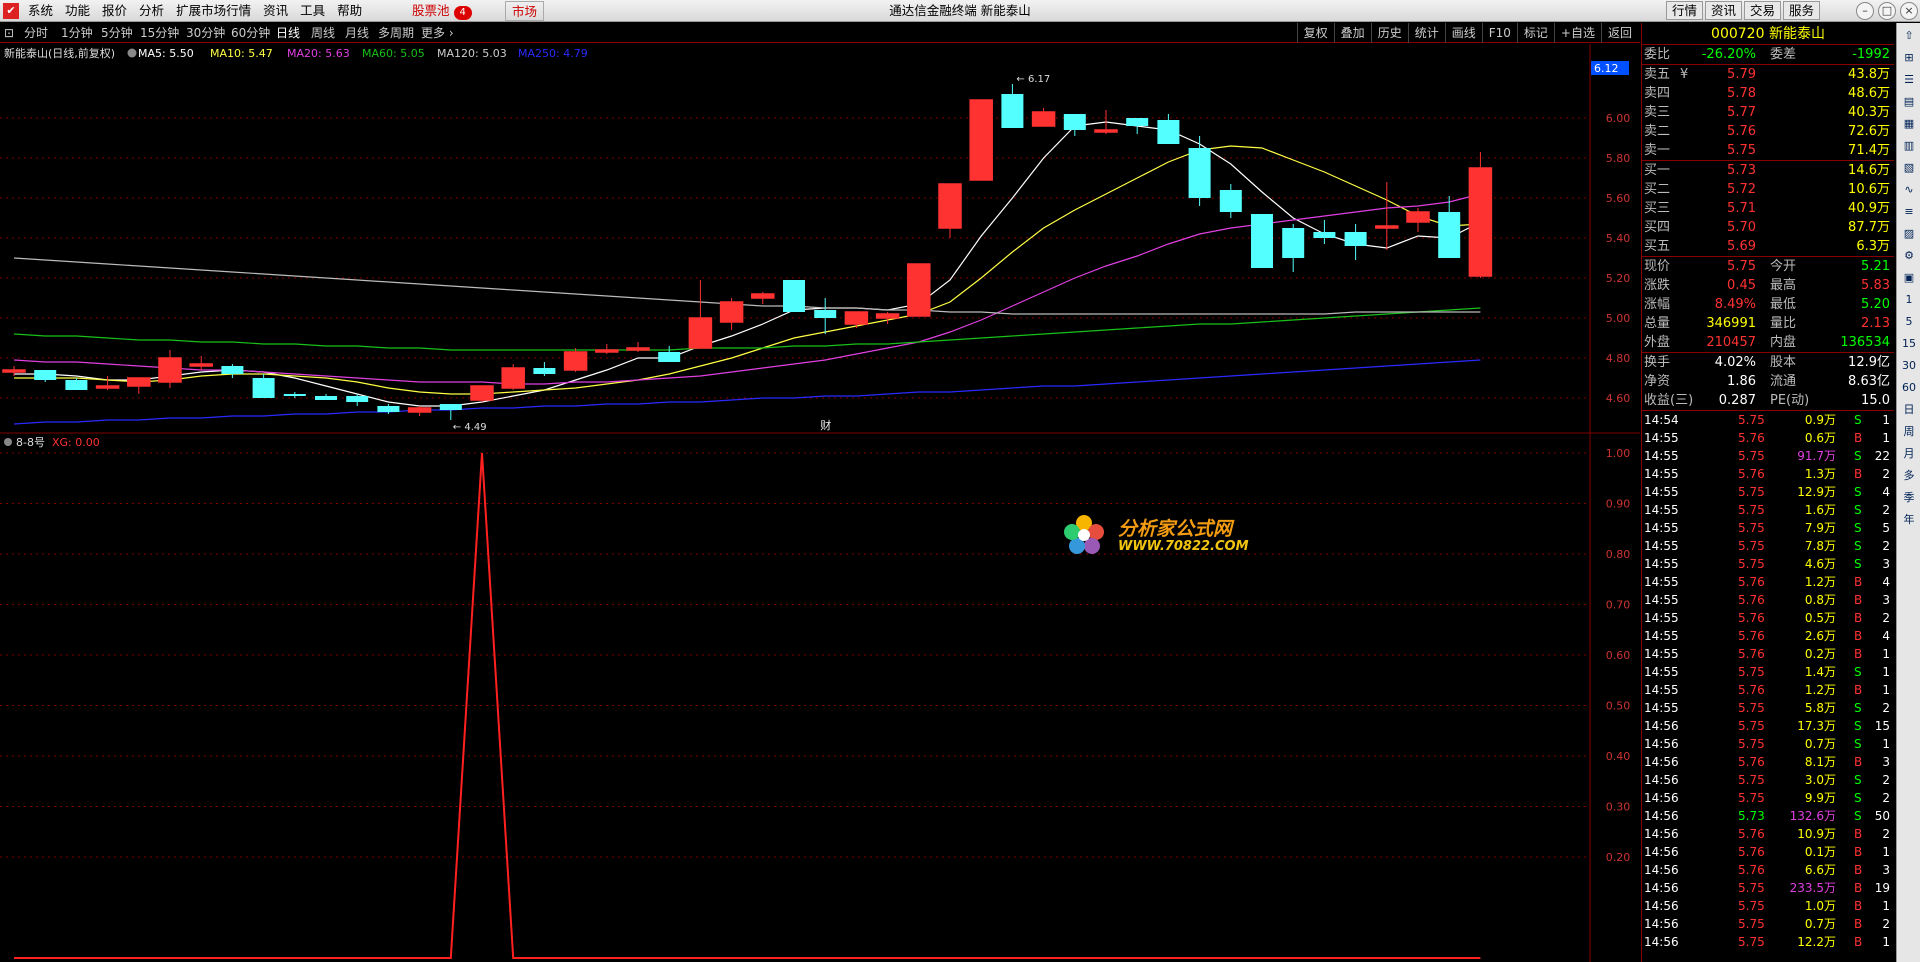  What do you see at coordinates (1463, 33) in the screenshot?
I see `chart-button: 画线` at bounding box center [1463, 33].